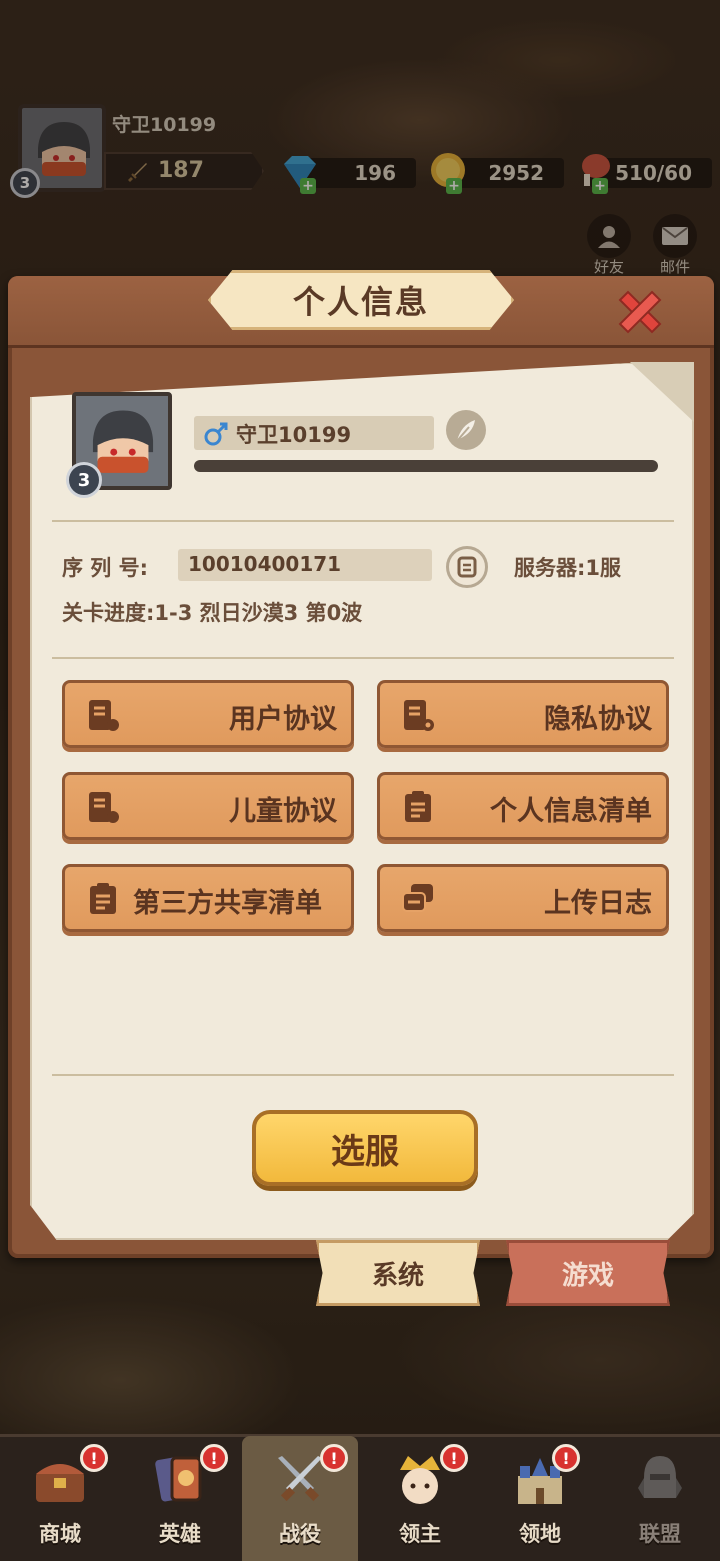 The image size is (720, 1561). Describe the element at coordinates (540, 1498) in the screenshot. I see `nav-territory: 领地 !` at that location.